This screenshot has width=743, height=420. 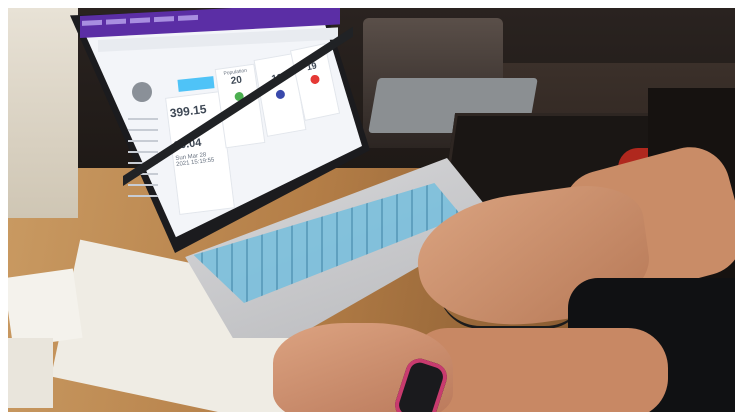 What do you see at coordinates (30, 373) in the screenshot?
I see `receipt-stack-lower` at bounding box center [30, 373].